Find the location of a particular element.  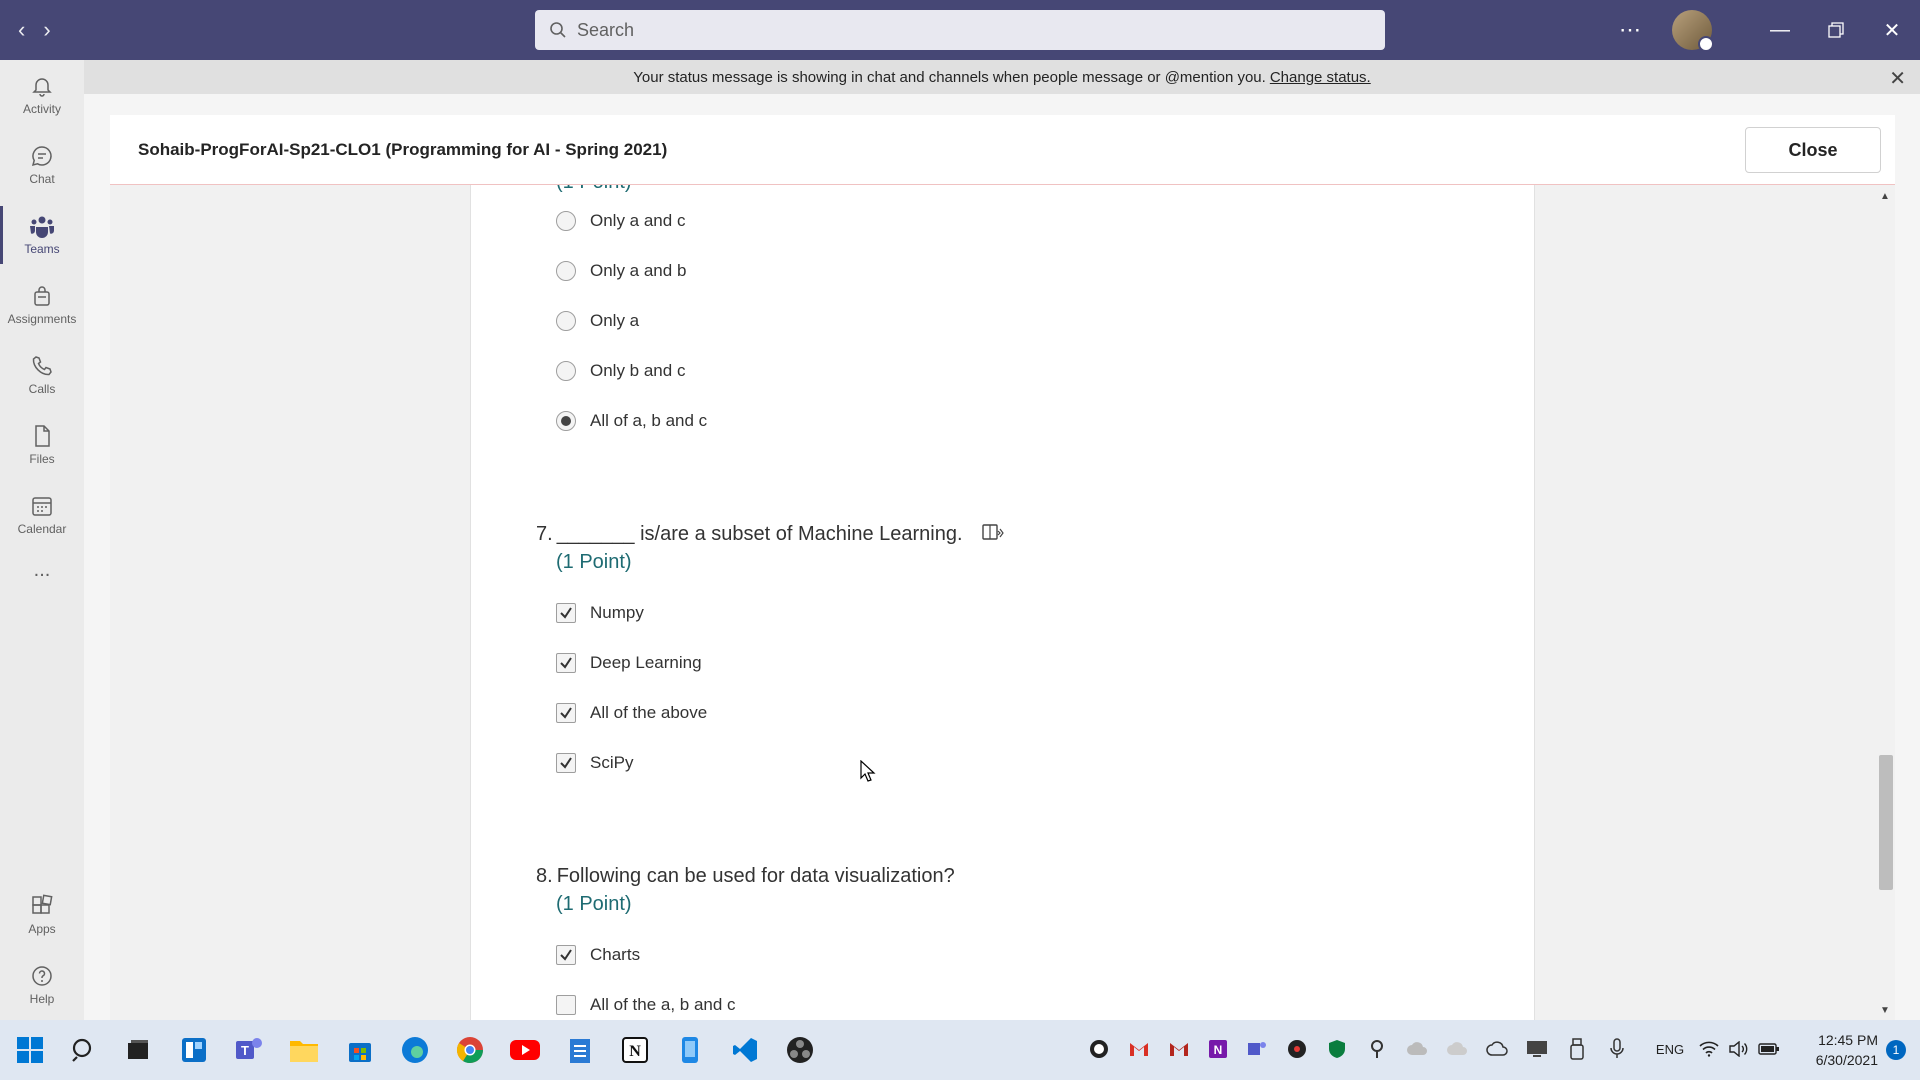

minimize-icon: — is located at coordinates (1780, 30).